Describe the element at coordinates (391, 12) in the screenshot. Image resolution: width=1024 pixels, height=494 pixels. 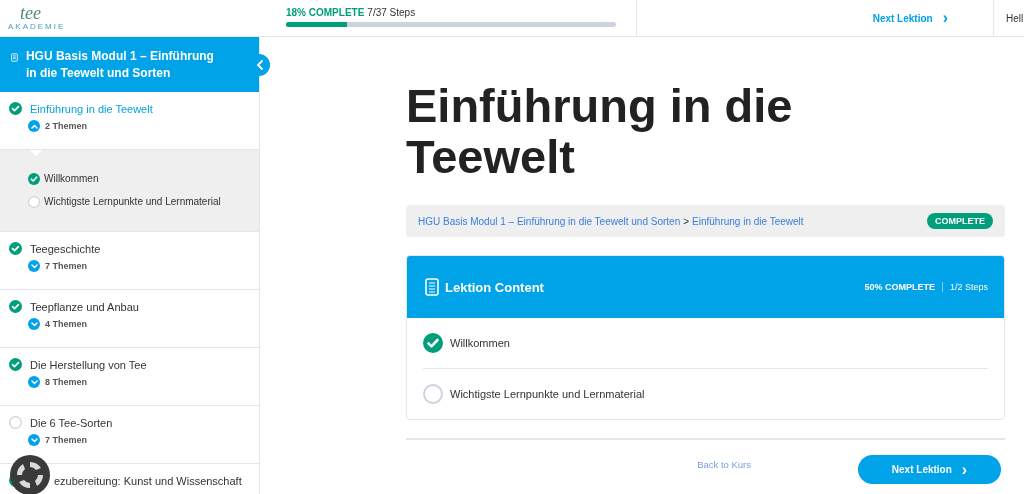
I see `progress-steps: 7/37 Steps` at that location.